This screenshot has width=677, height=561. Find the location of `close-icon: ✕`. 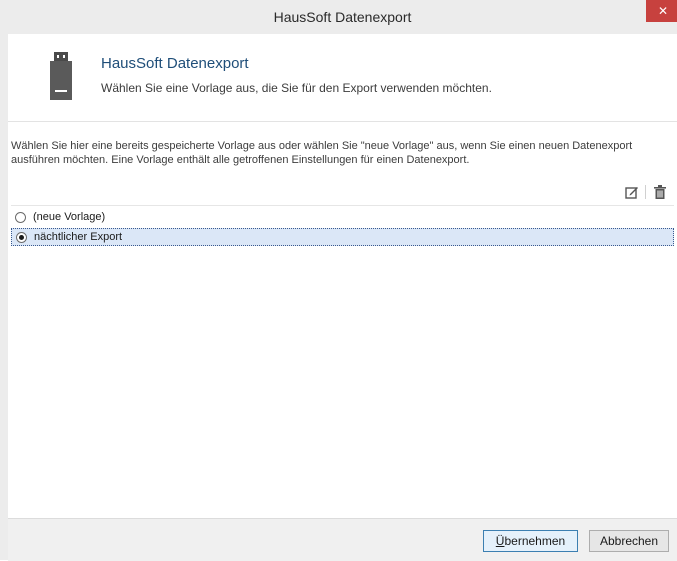

close-icon: ✕ is located at coordinates (663, 11).